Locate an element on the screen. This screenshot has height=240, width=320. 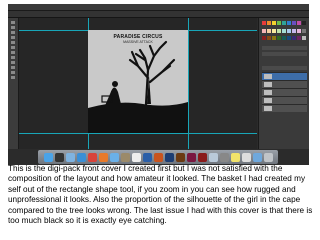
chrome-icon is located at coordinates (92, 157).